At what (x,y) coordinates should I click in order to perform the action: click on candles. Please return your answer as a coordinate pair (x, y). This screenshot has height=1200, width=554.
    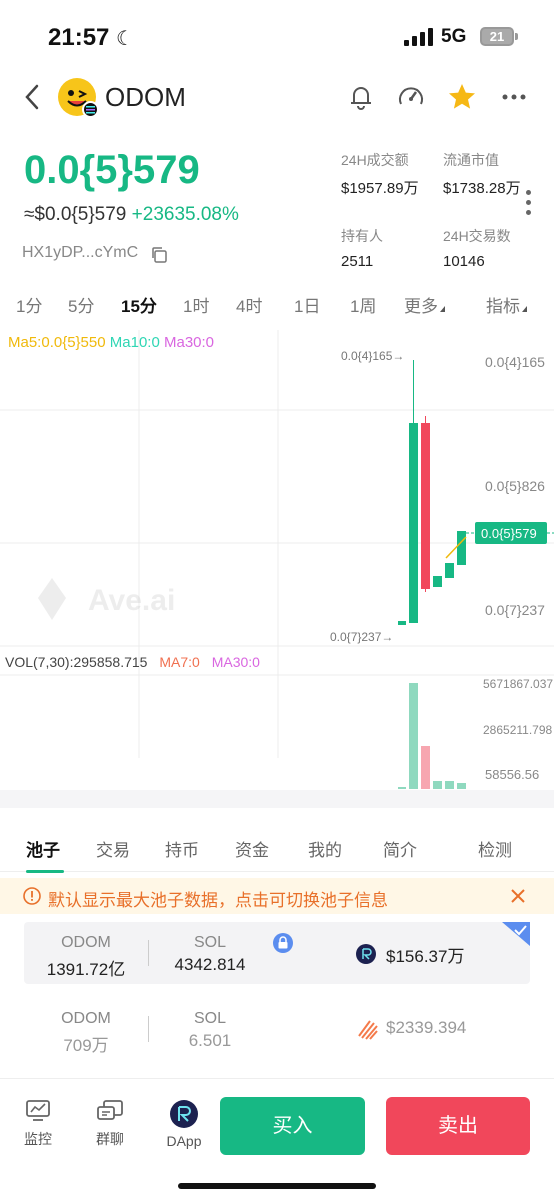
    Looking at the image, I should click on (432, 492).